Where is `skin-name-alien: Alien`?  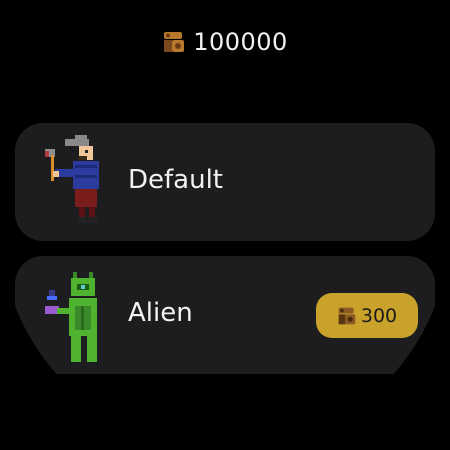 skin-name-alien: Alien is located at coordinates (160, 313).